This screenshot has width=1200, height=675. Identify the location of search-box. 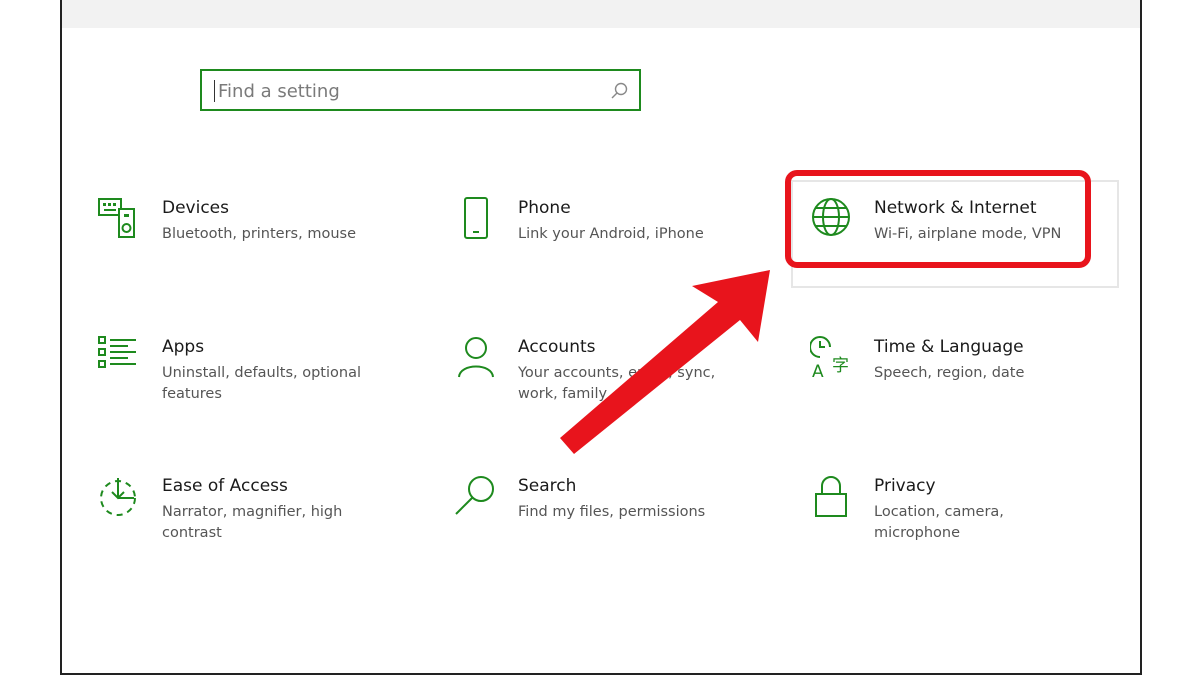
(420, 90).